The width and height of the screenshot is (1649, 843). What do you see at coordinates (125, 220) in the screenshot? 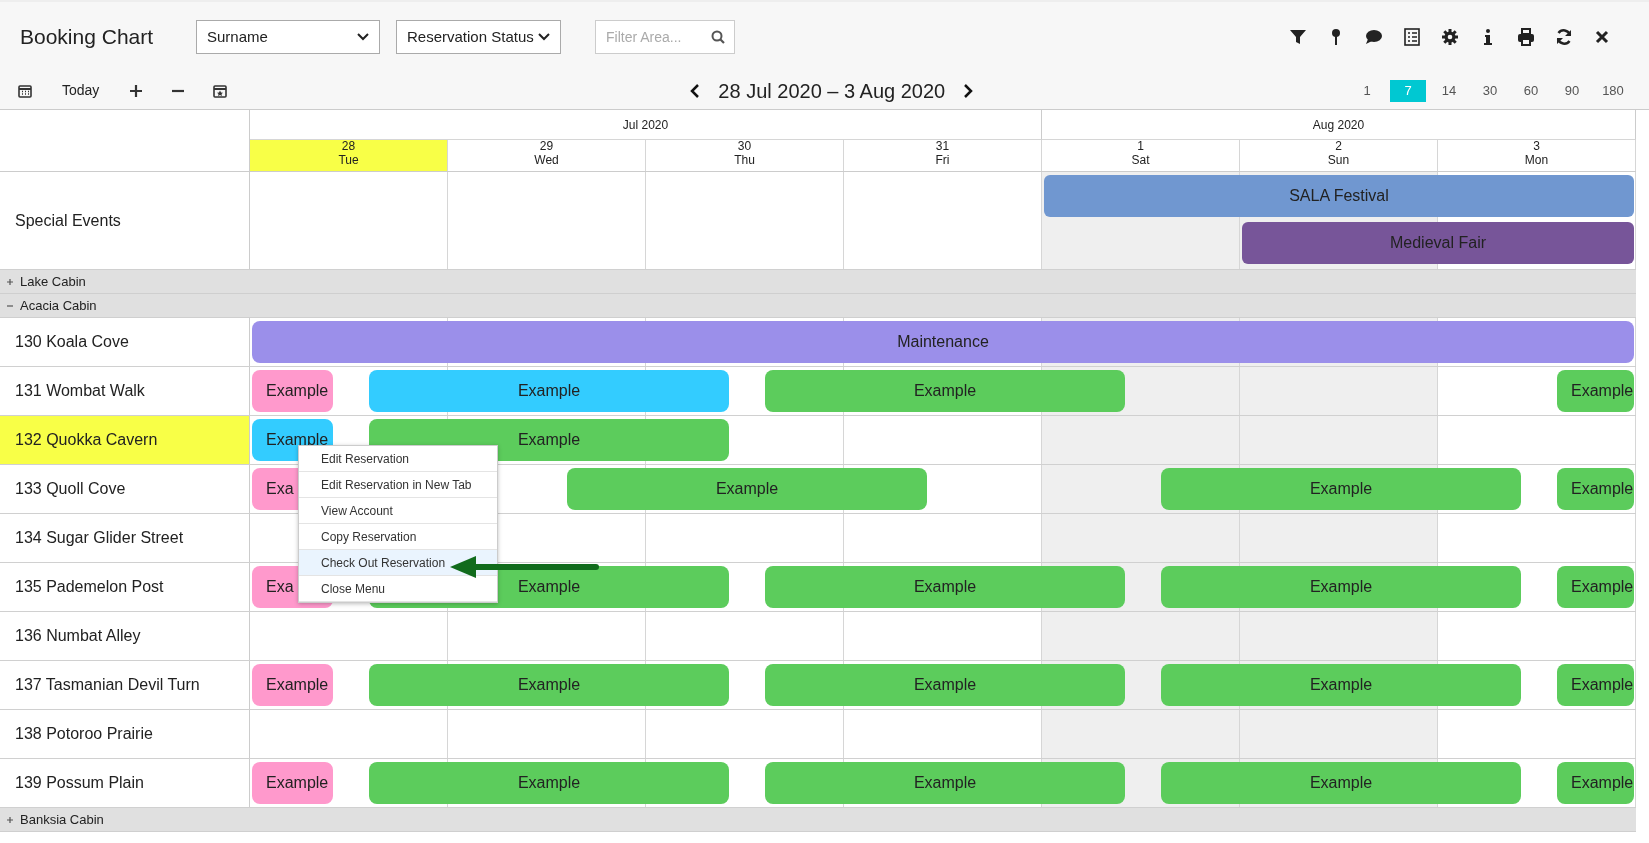
I see `row-label: Special Events` at bounding box center [125, 220].